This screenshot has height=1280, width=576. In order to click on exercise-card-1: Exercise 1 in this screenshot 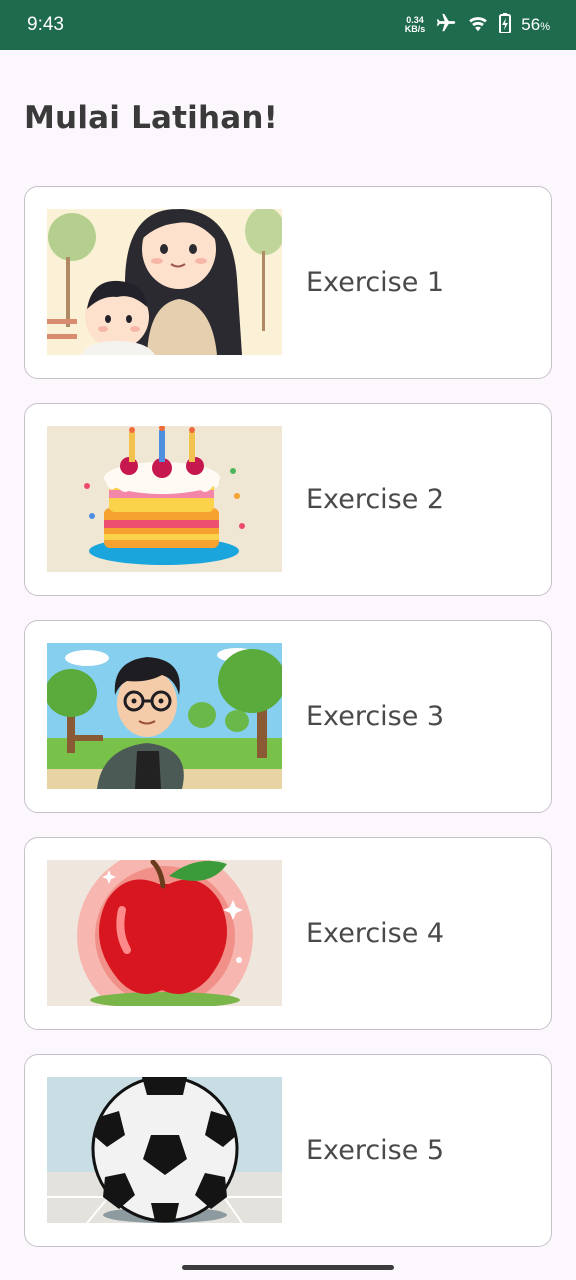, I will do `click(288, 282)`.